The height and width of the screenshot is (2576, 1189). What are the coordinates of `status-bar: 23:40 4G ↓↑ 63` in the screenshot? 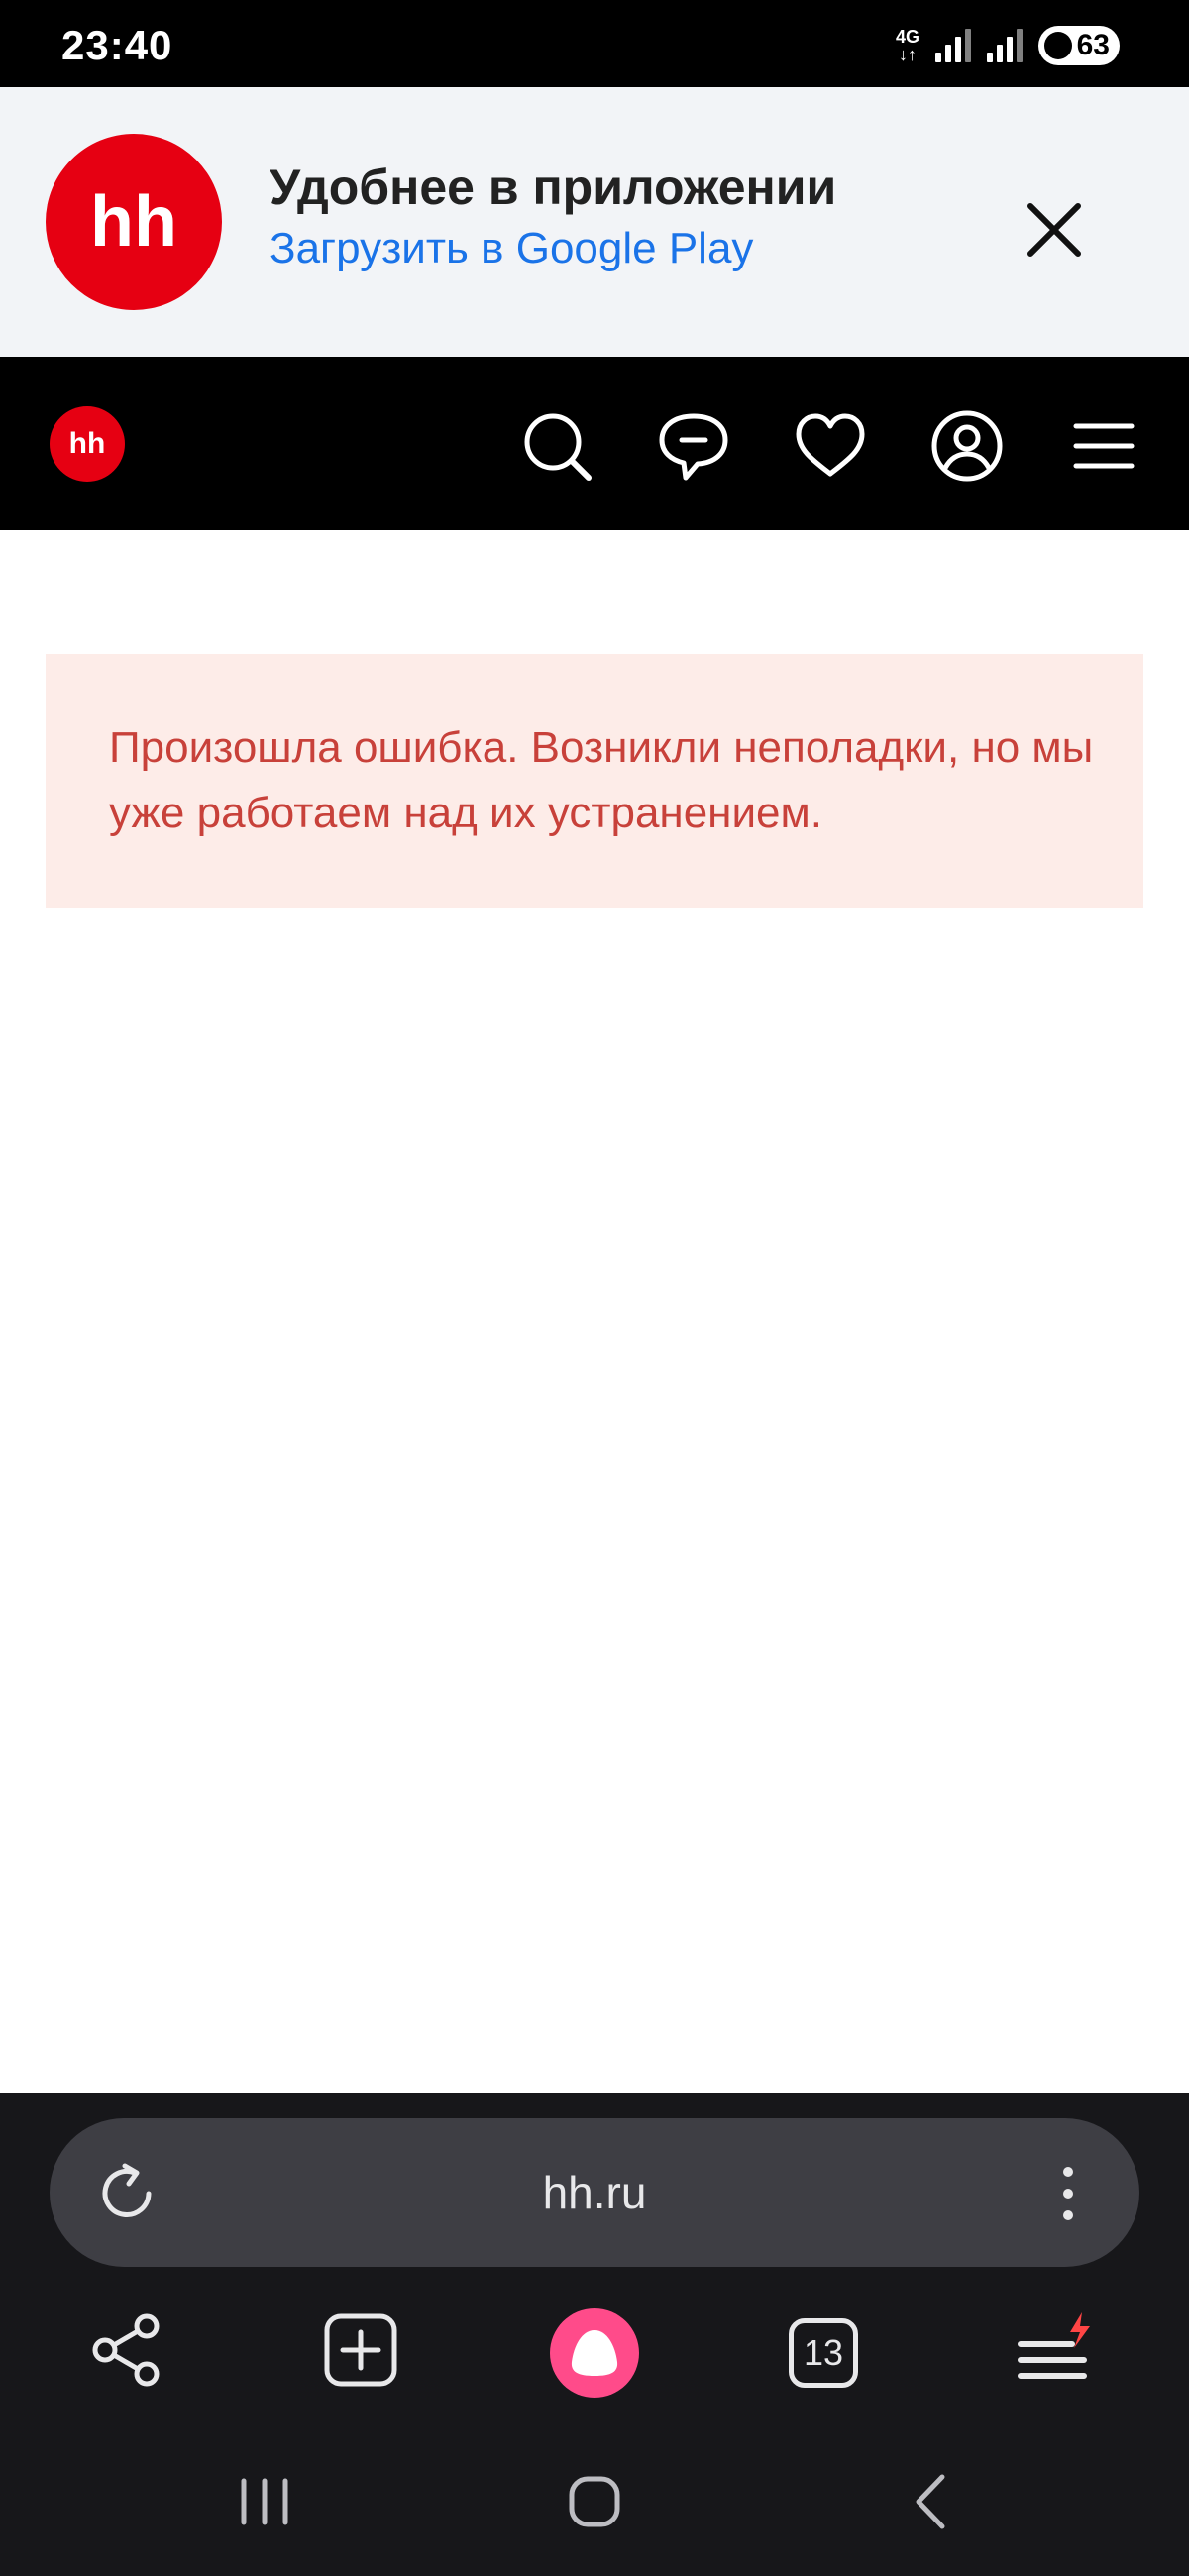 It's located at (594, 44).